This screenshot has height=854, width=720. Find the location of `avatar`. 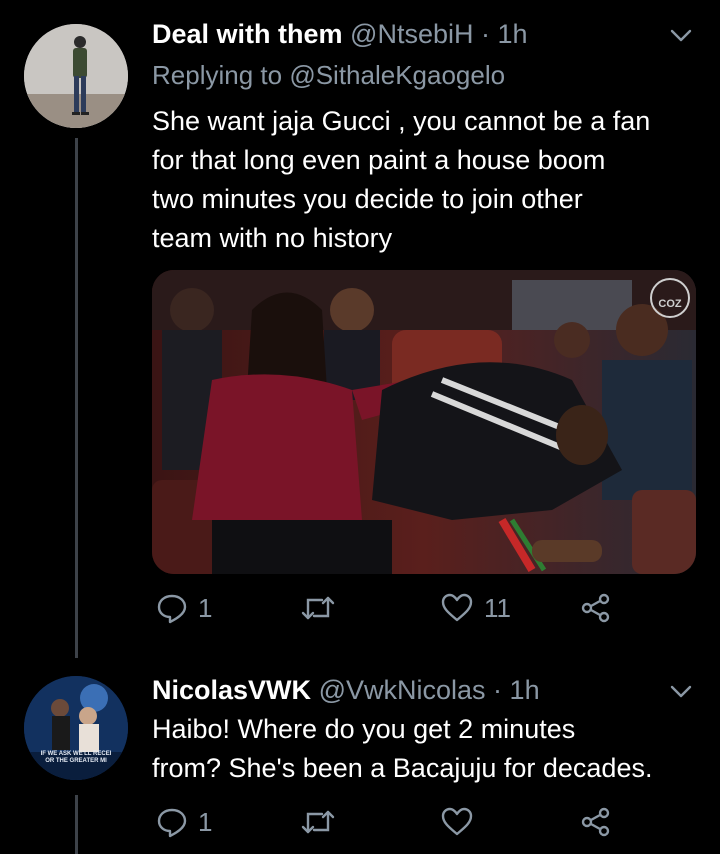

avatar is located at coordinates (76, 76).